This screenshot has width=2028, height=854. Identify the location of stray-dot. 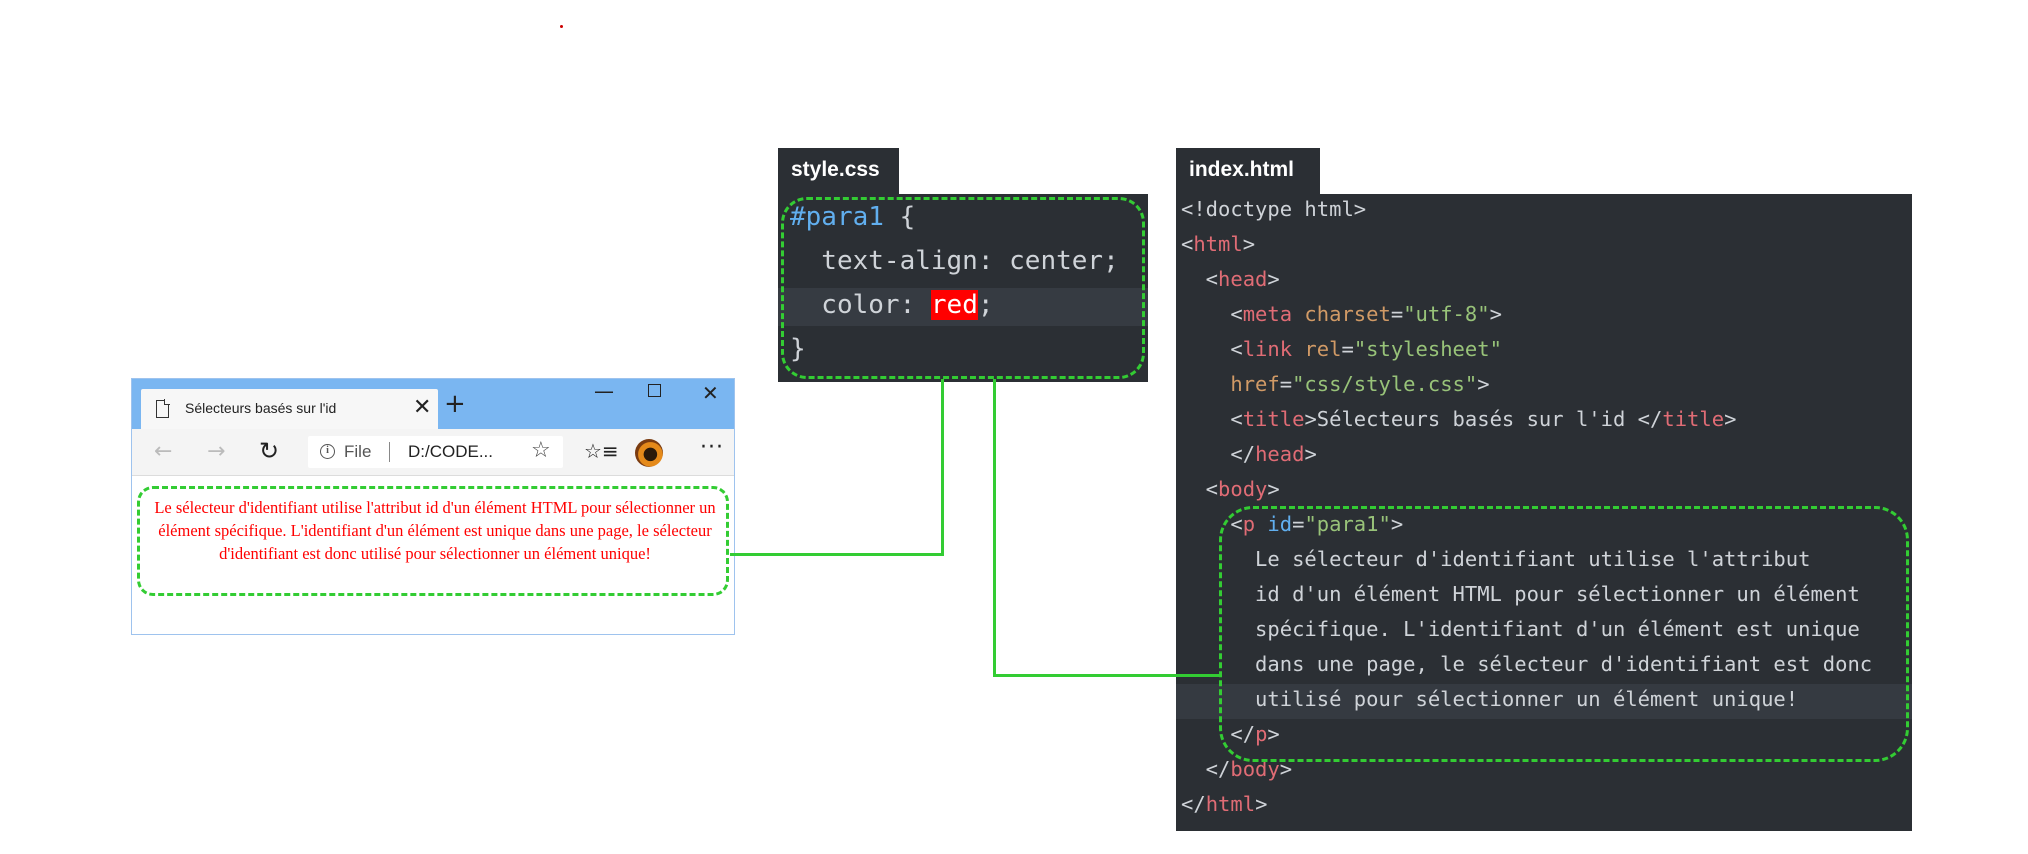
(561, 26).